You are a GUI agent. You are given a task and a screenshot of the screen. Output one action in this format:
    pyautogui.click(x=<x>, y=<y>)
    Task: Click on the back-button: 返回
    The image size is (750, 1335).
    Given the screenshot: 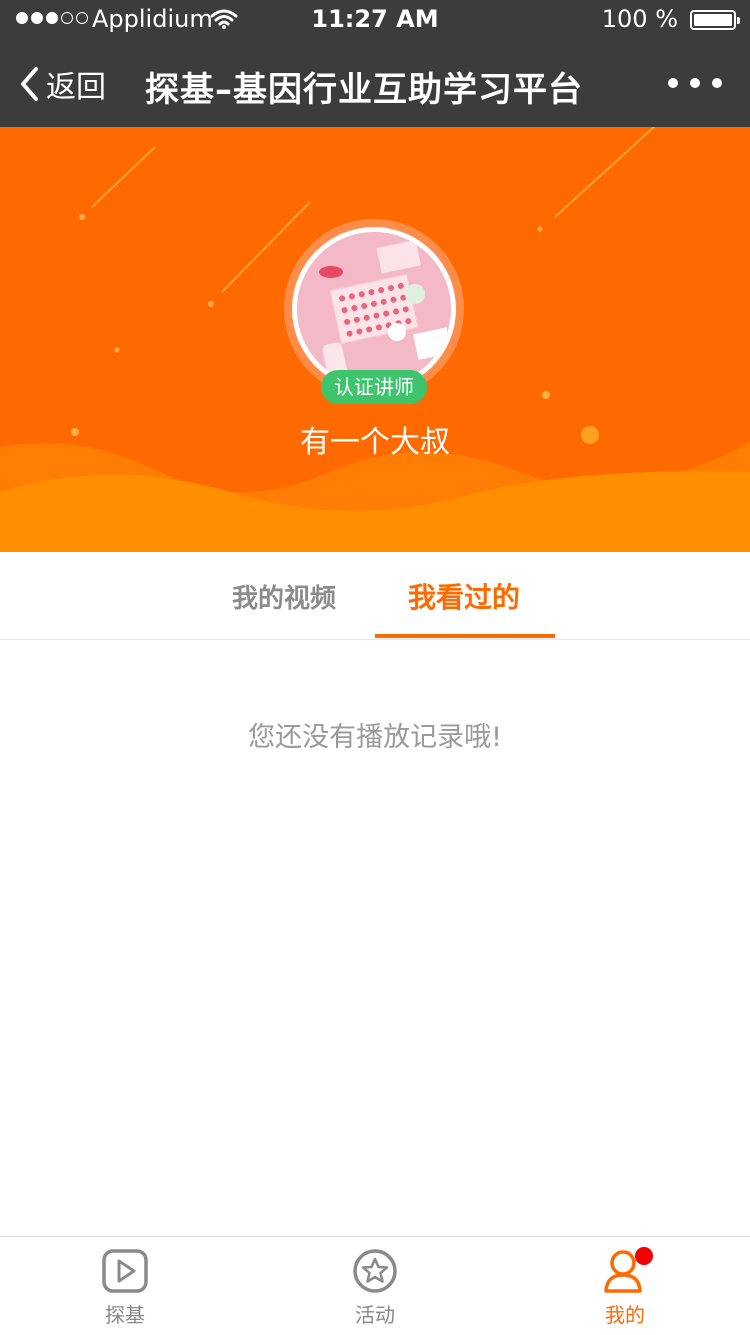 What is the action you would take?
    pyautogui.click(x=62, y=84)
    